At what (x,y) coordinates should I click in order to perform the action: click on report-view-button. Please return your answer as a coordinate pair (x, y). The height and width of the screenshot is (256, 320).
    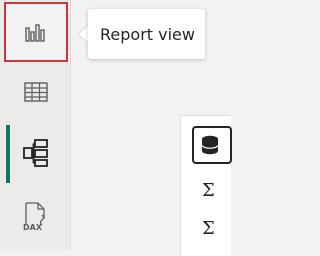
    Looking at the image, I should click on (36, 32).